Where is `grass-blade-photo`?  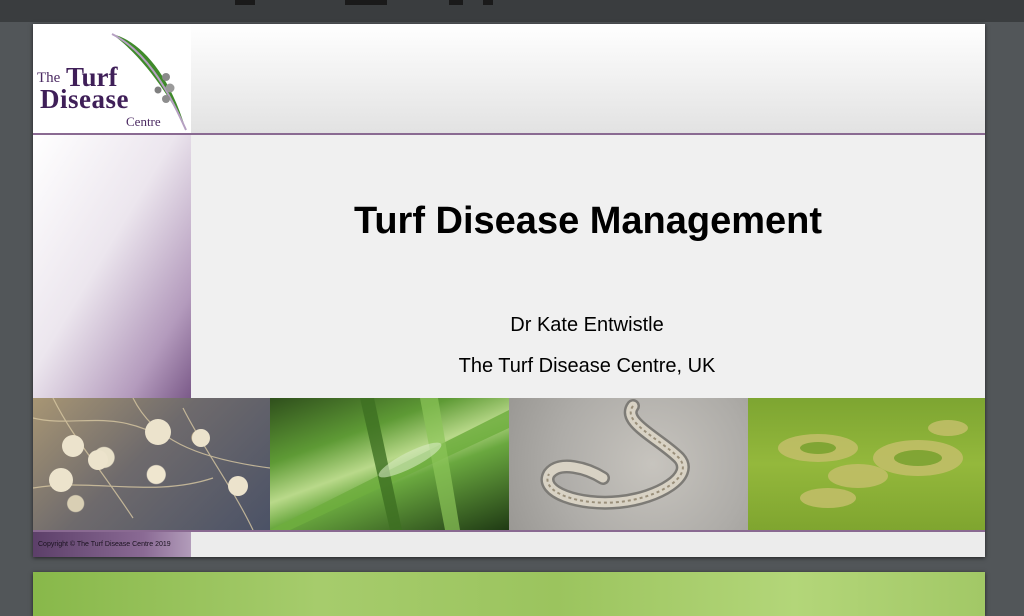
grass-blade-photo is located at coordinates (389, 464).